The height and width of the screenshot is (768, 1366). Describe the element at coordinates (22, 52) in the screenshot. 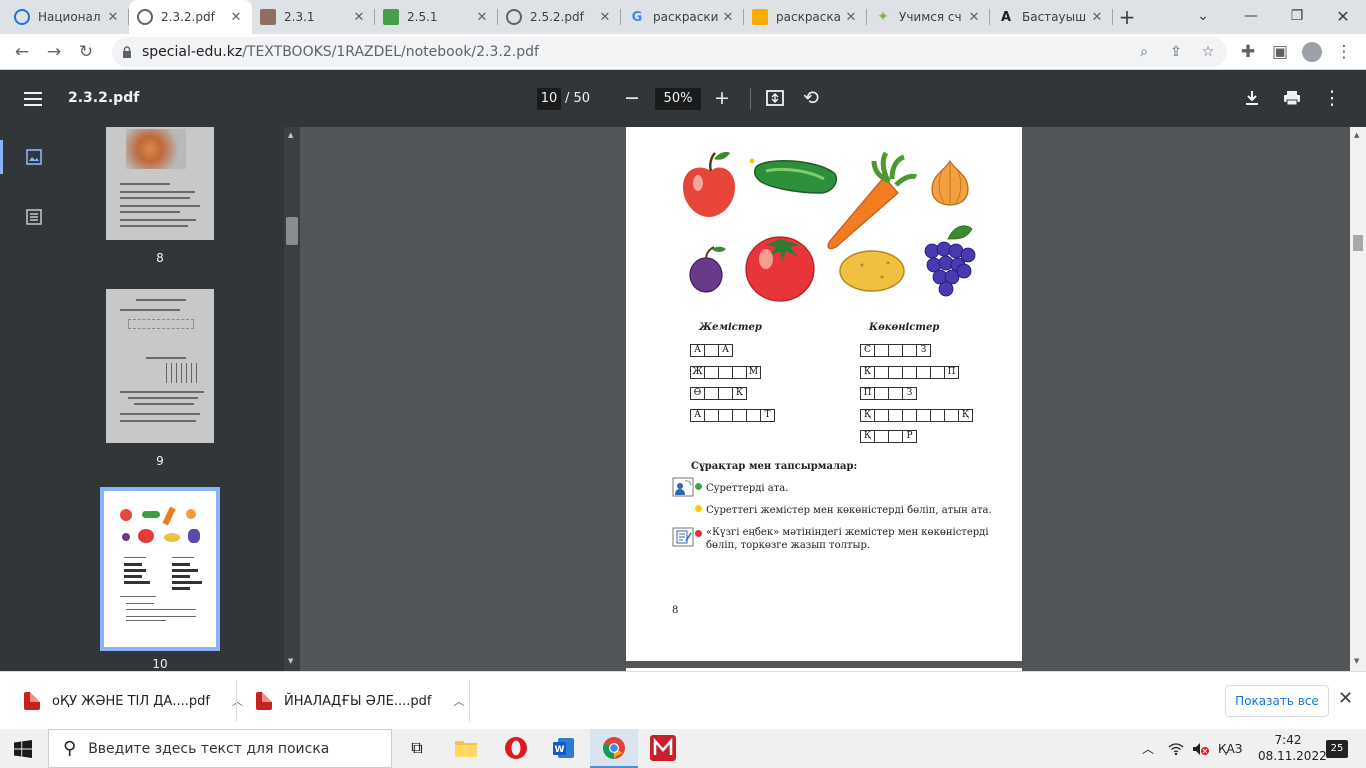

I see `back-button: ←` at that location.